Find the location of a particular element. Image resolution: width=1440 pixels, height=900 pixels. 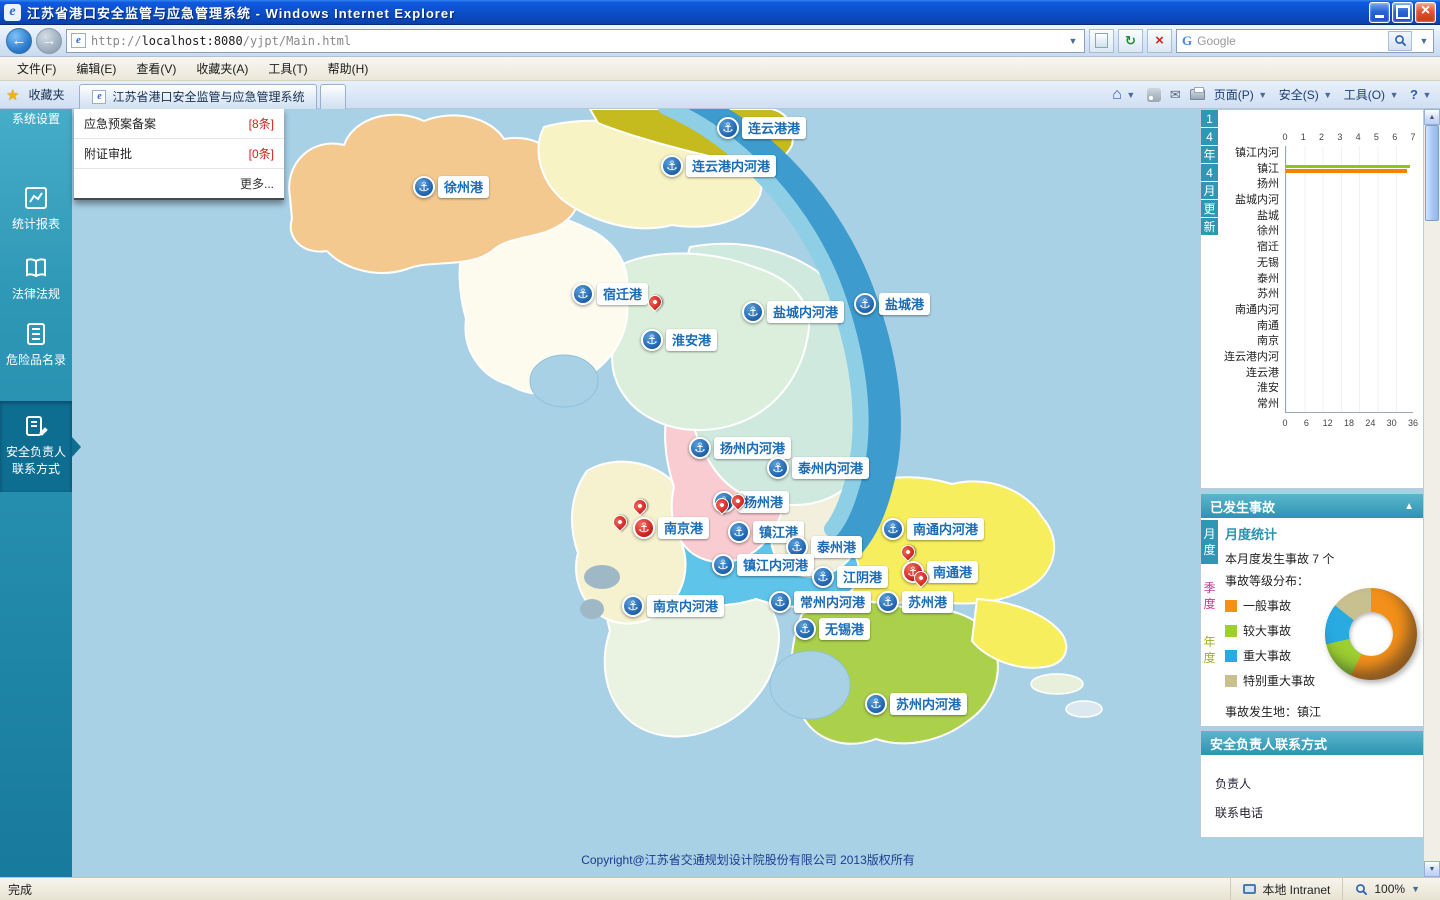

search-input: Google is located at coordinates (1290, 41).